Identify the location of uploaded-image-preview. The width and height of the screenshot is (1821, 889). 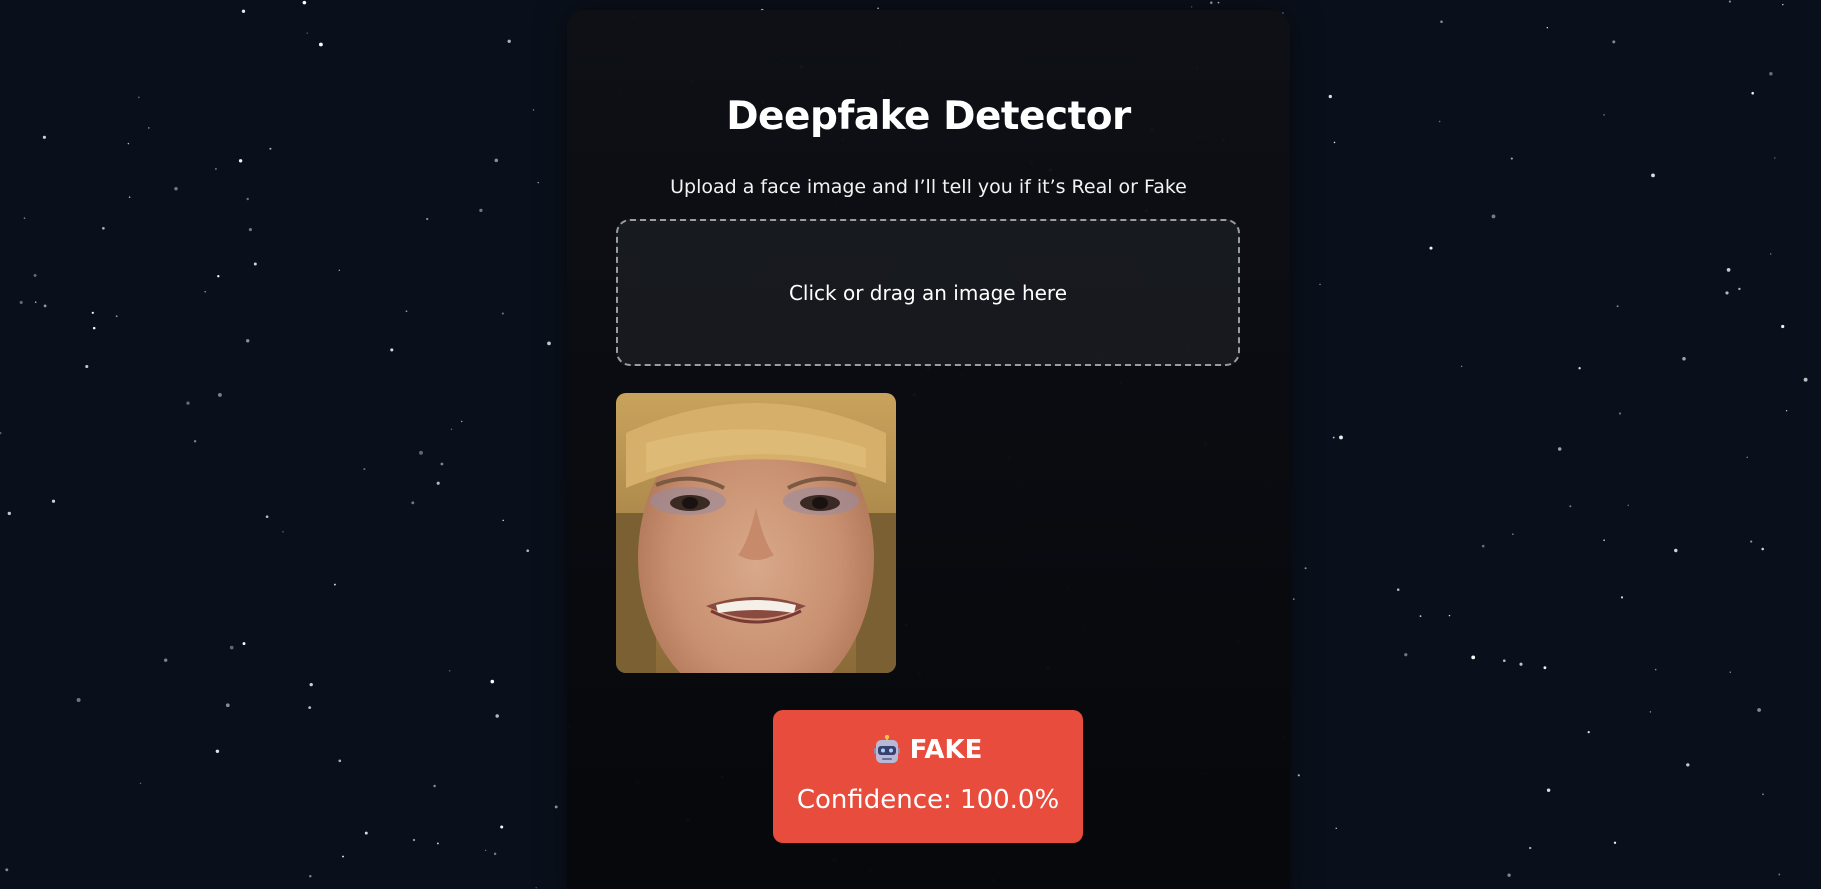
(756, 533).